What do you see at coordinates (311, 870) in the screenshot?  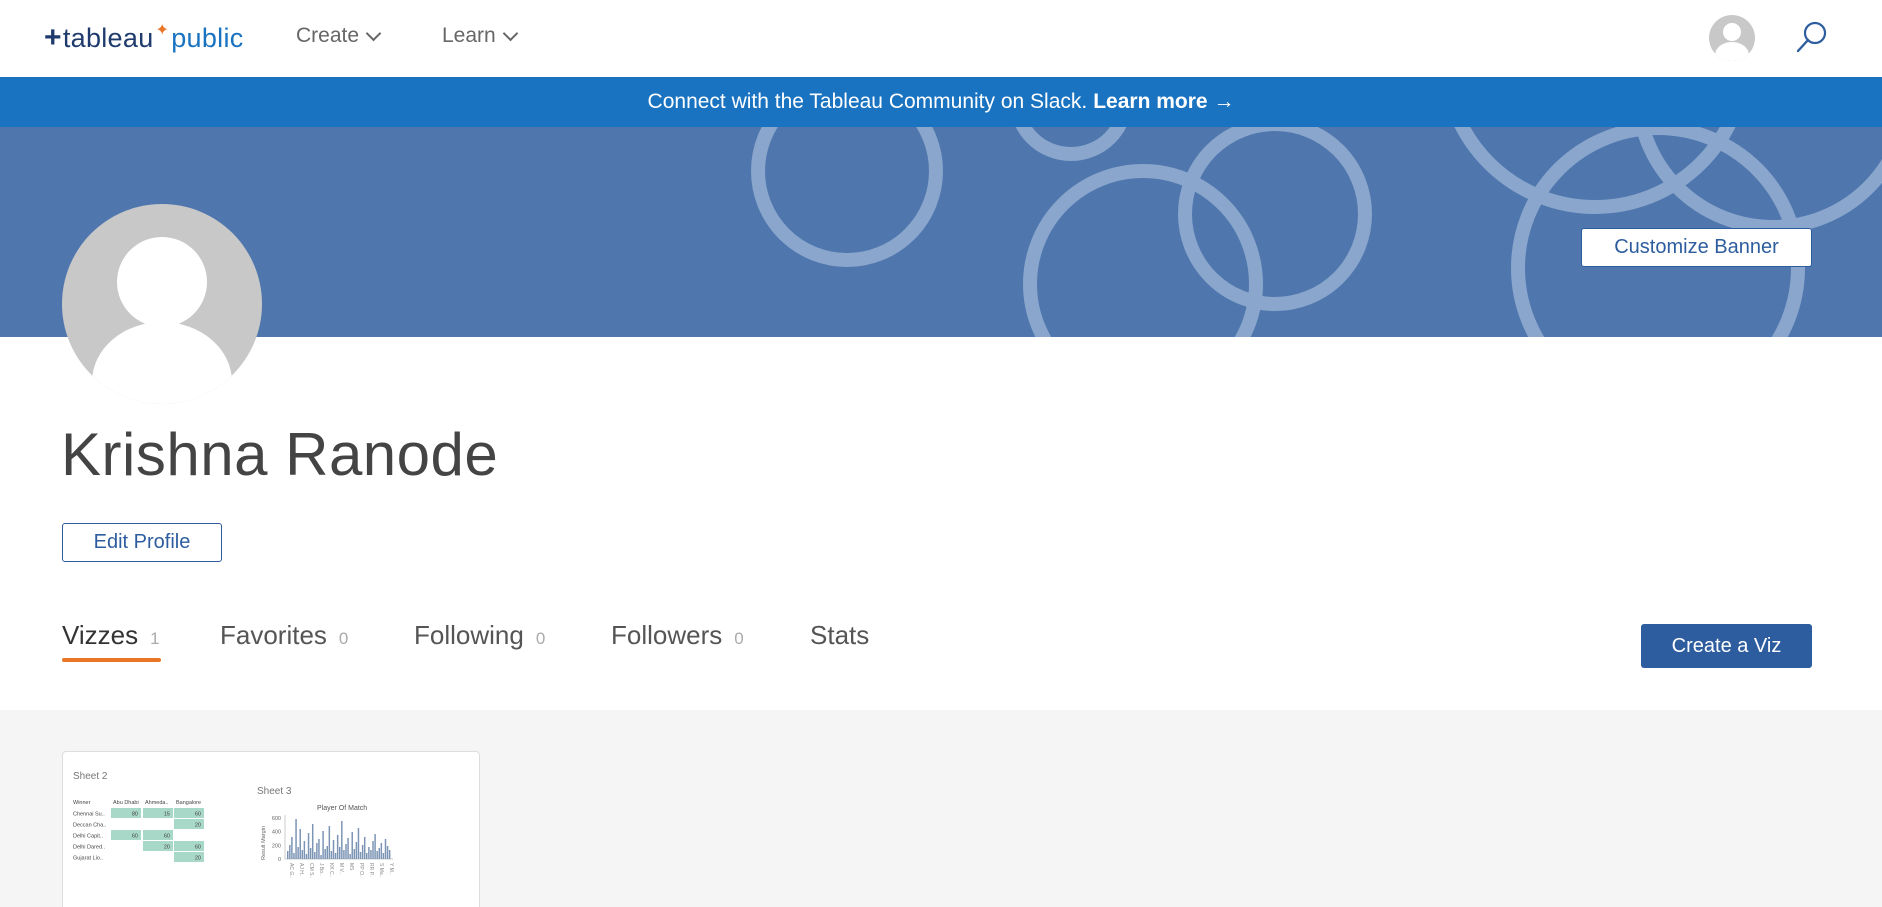 I see `sheet3-xtick: CM S..` at bounding box center [311, 870].